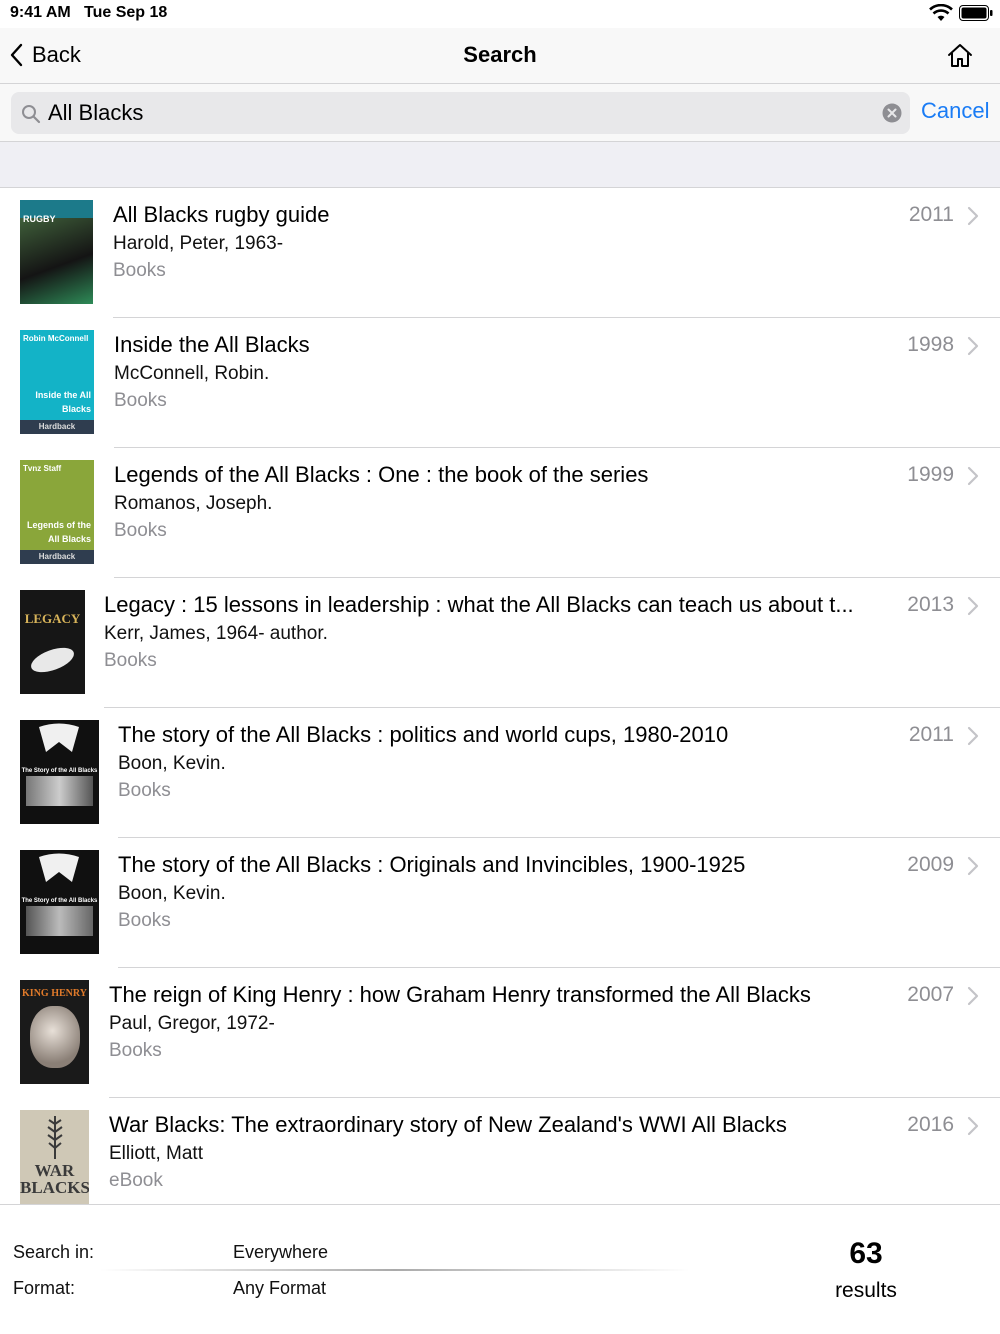  I want to click on result-format: eBook, so click(136, 1180).